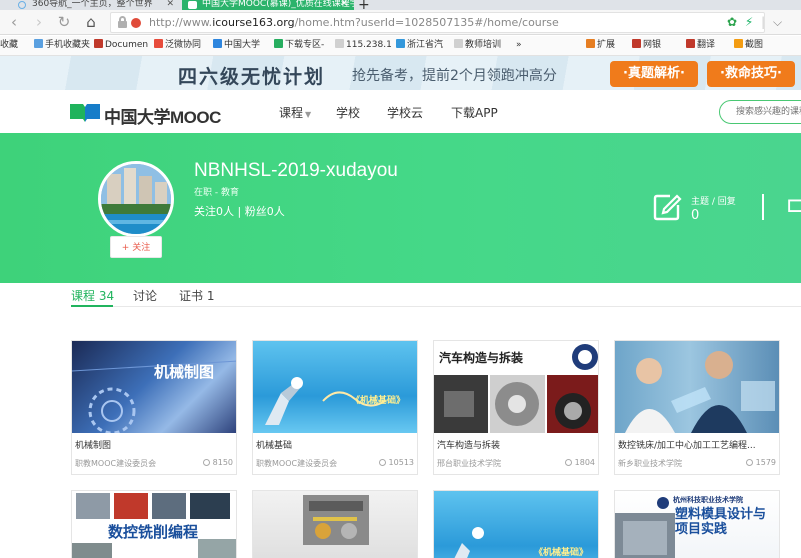  What do you see at coordinates (636, 43) in the screenshot?
I see `bank-icon` at bounding box center [636, 43].